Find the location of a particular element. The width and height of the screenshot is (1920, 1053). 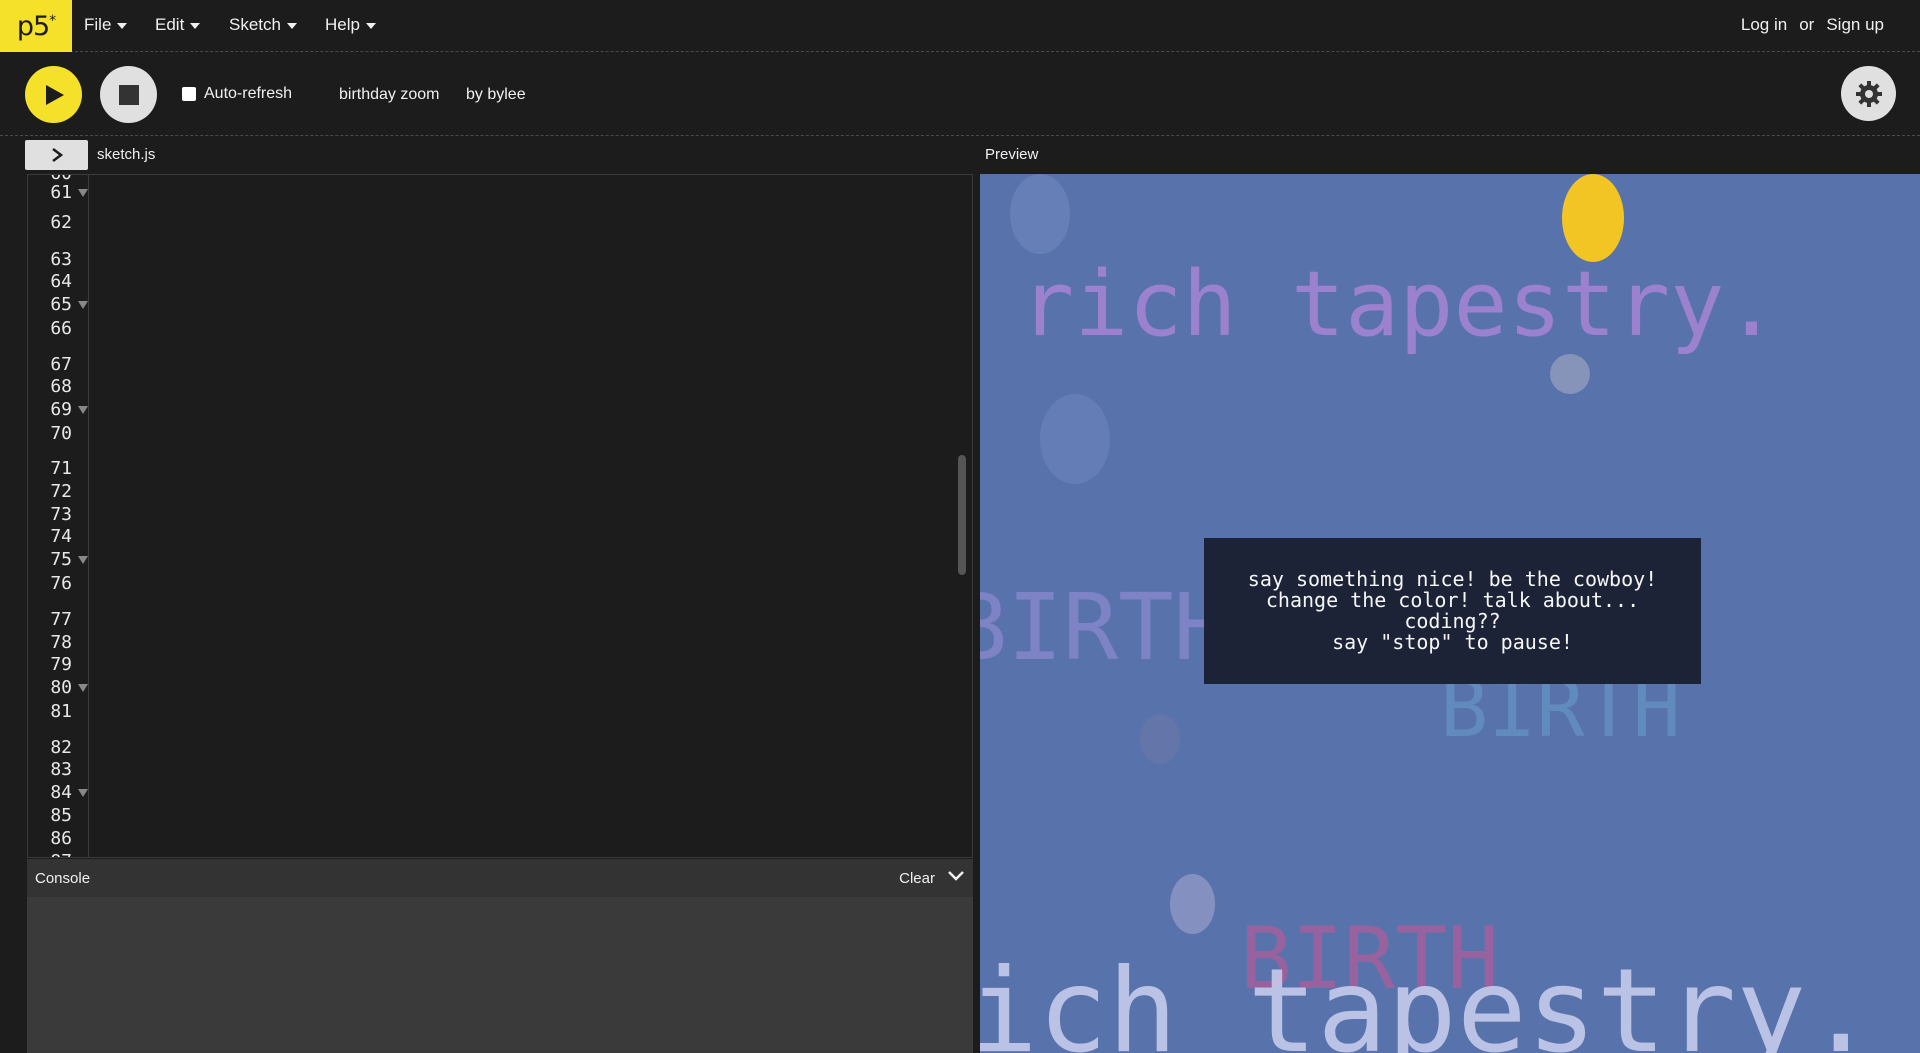

line-number: 69 is located at coordinates (61, 409).